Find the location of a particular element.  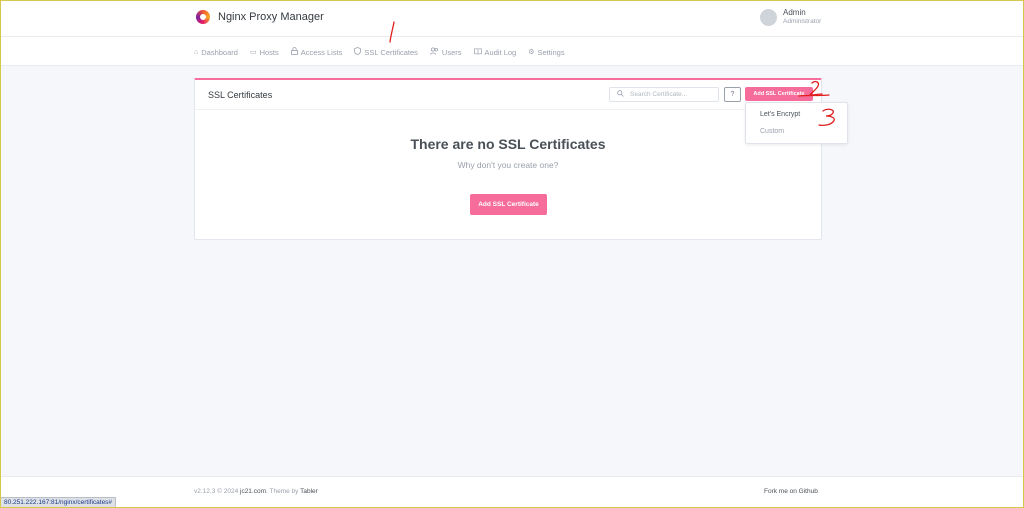

book-icon is located at coordinates (477, 52).